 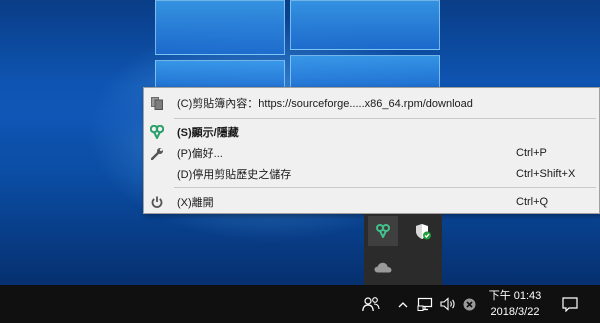 I want to click on taskbar: 下午 01:43 2018/3/22, so click(x=300, y=304).